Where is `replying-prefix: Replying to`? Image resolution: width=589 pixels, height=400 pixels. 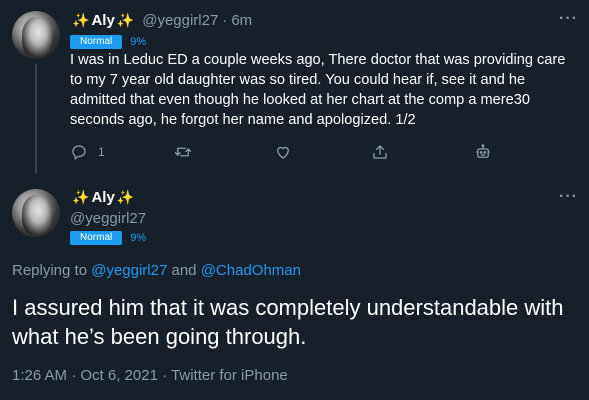 replying-prefix: Replying to is located at coordinates (50, 270).